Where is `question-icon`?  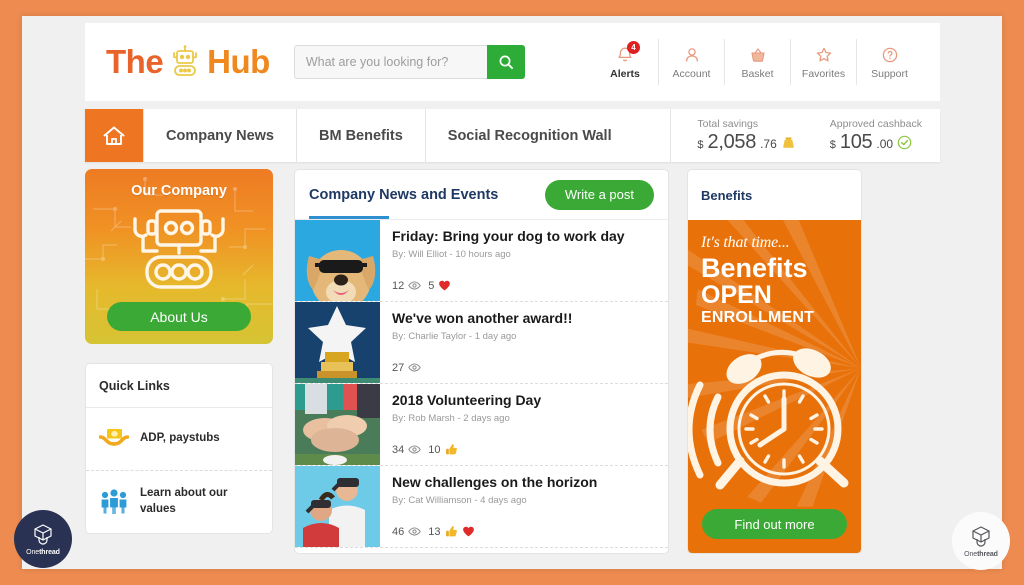 question-icon is located at coordinates (889, 54).